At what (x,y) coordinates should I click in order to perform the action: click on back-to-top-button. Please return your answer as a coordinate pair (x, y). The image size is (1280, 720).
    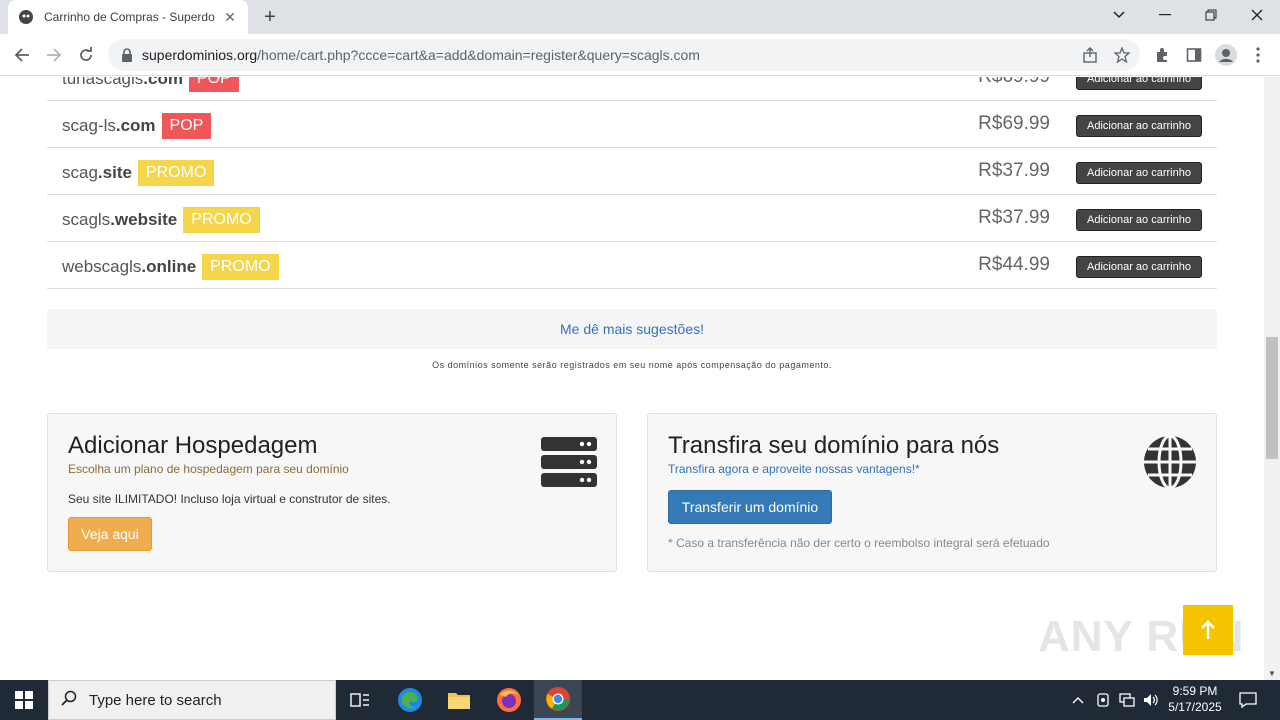
    Looking at the image, I should click on (1208, 630).